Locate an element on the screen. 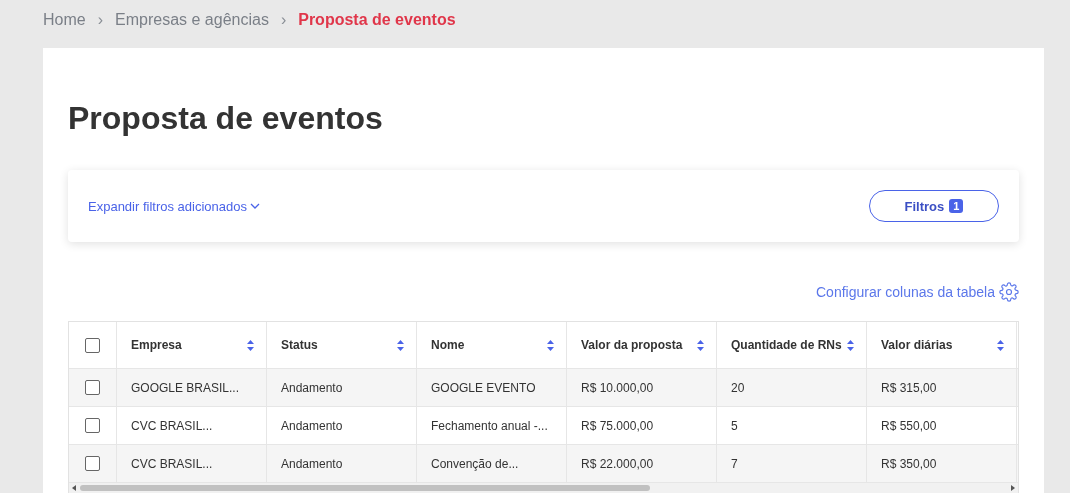 This screenshot has height=493, width=1070. table-cell: GOOGLE EVENTO is located at coordinates (492, 387).